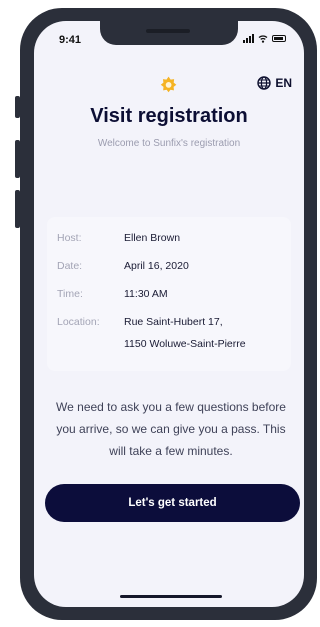  Describe the element at coordinates (112, 294) in the screenshot. I see `time-row: Time: 11:30 AM` at that location.